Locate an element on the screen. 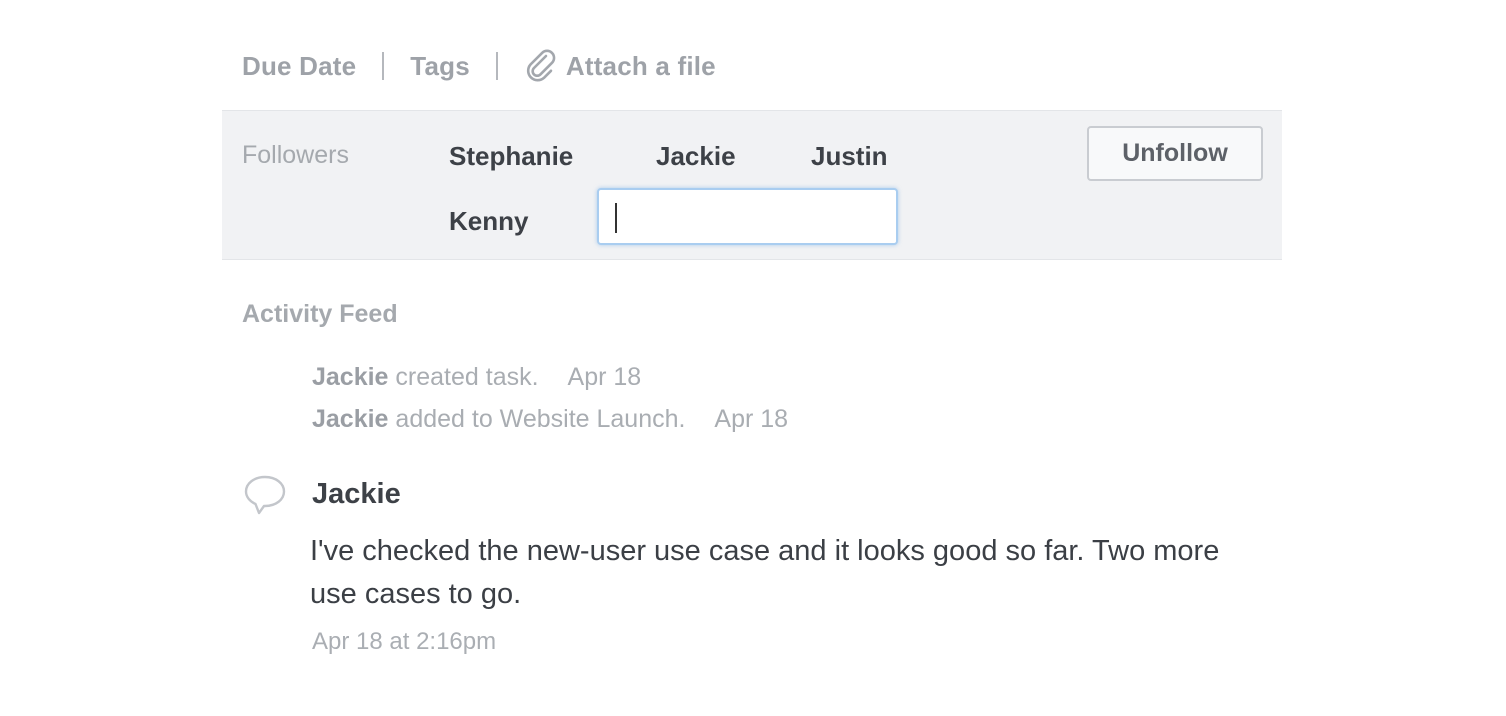  follower-justin: Justin is located at coordinates (849, 156).